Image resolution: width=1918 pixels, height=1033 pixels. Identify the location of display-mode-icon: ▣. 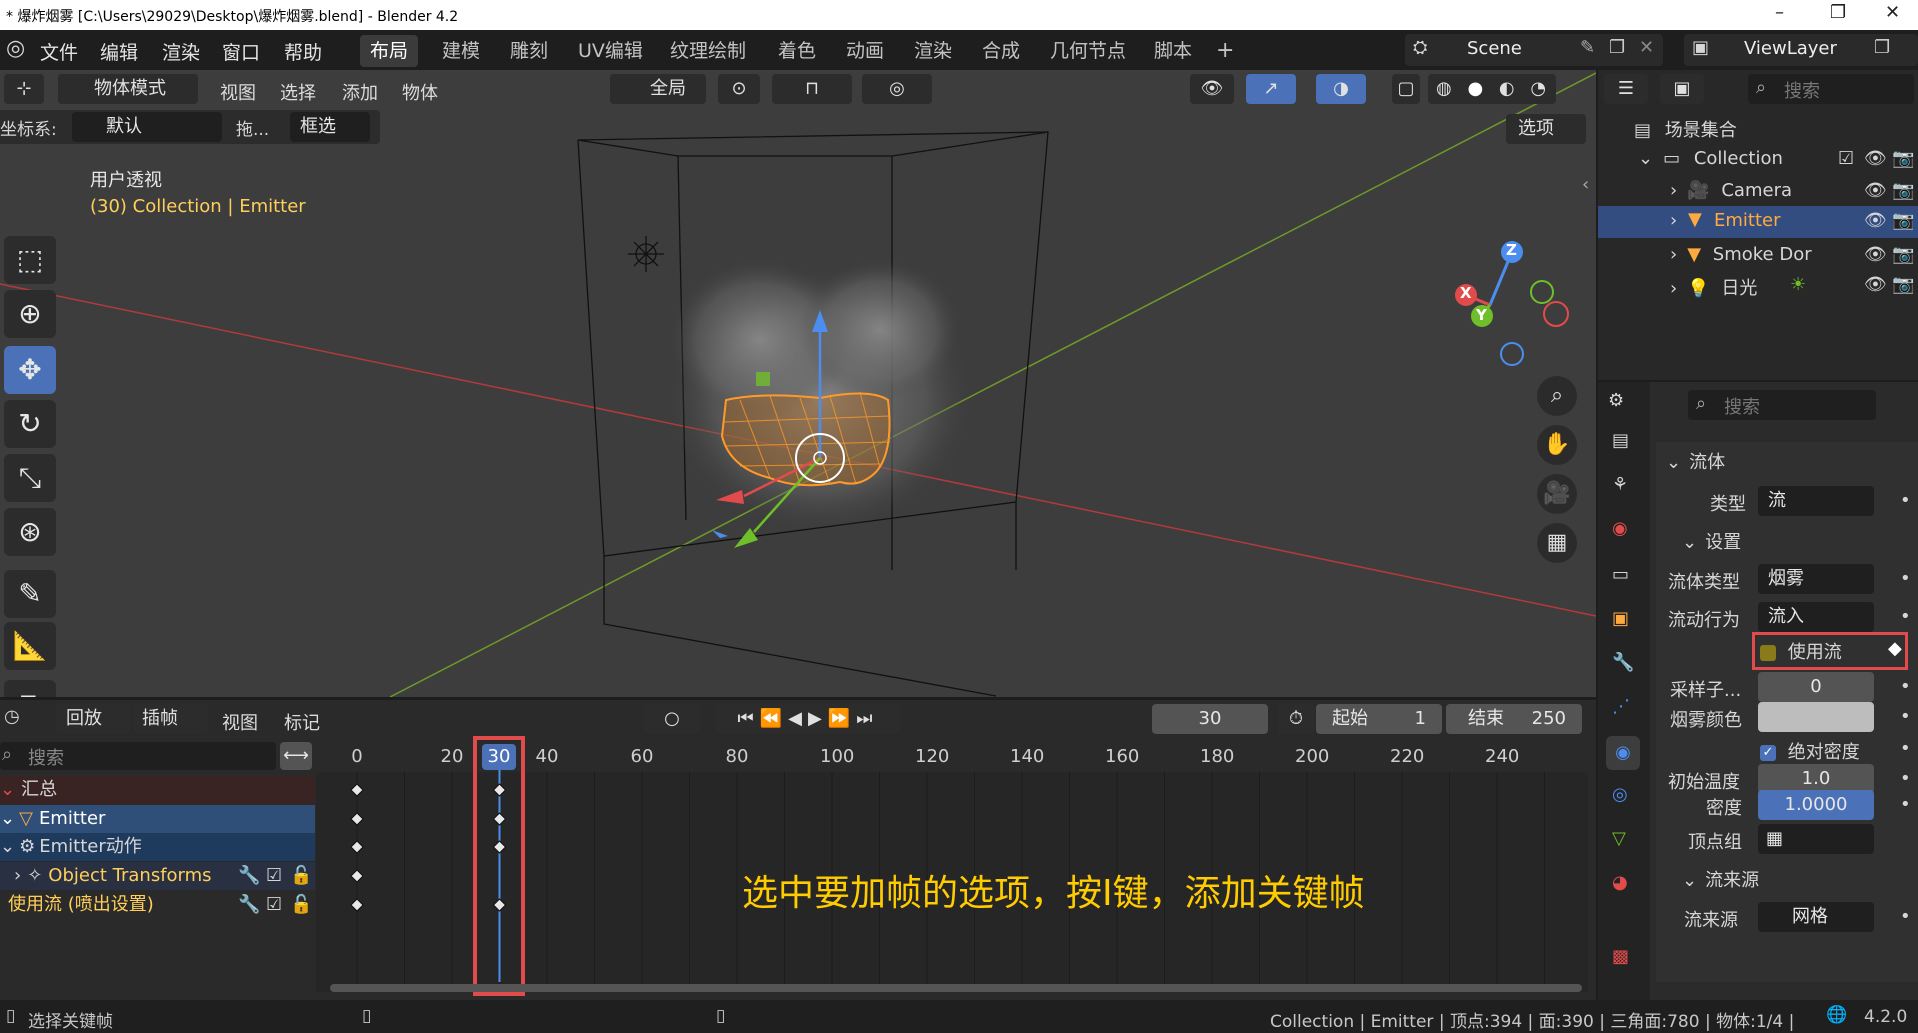
(1682, 89).